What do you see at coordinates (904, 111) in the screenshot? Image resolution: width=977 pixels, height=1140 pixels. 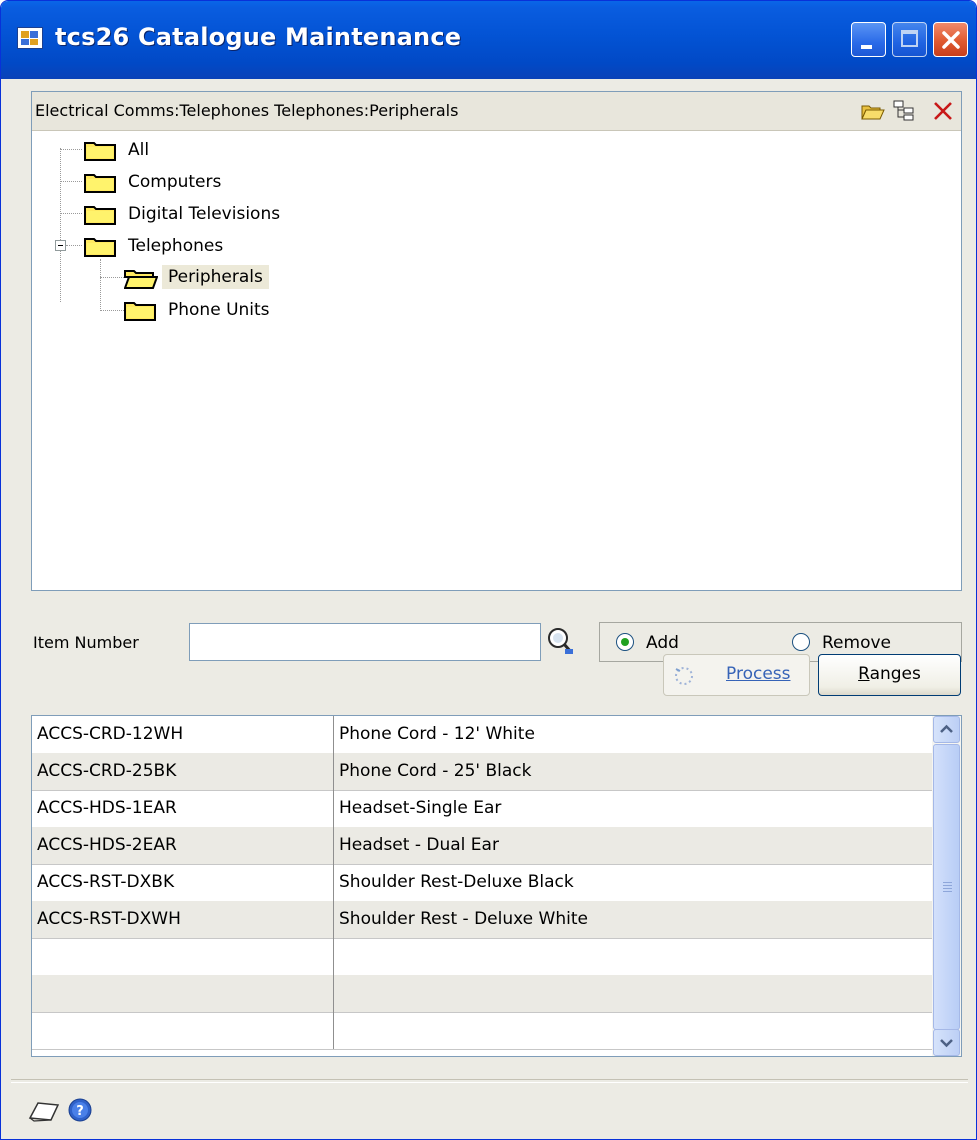 I see `tree-structure-icon` at bounding box center [904, 111].